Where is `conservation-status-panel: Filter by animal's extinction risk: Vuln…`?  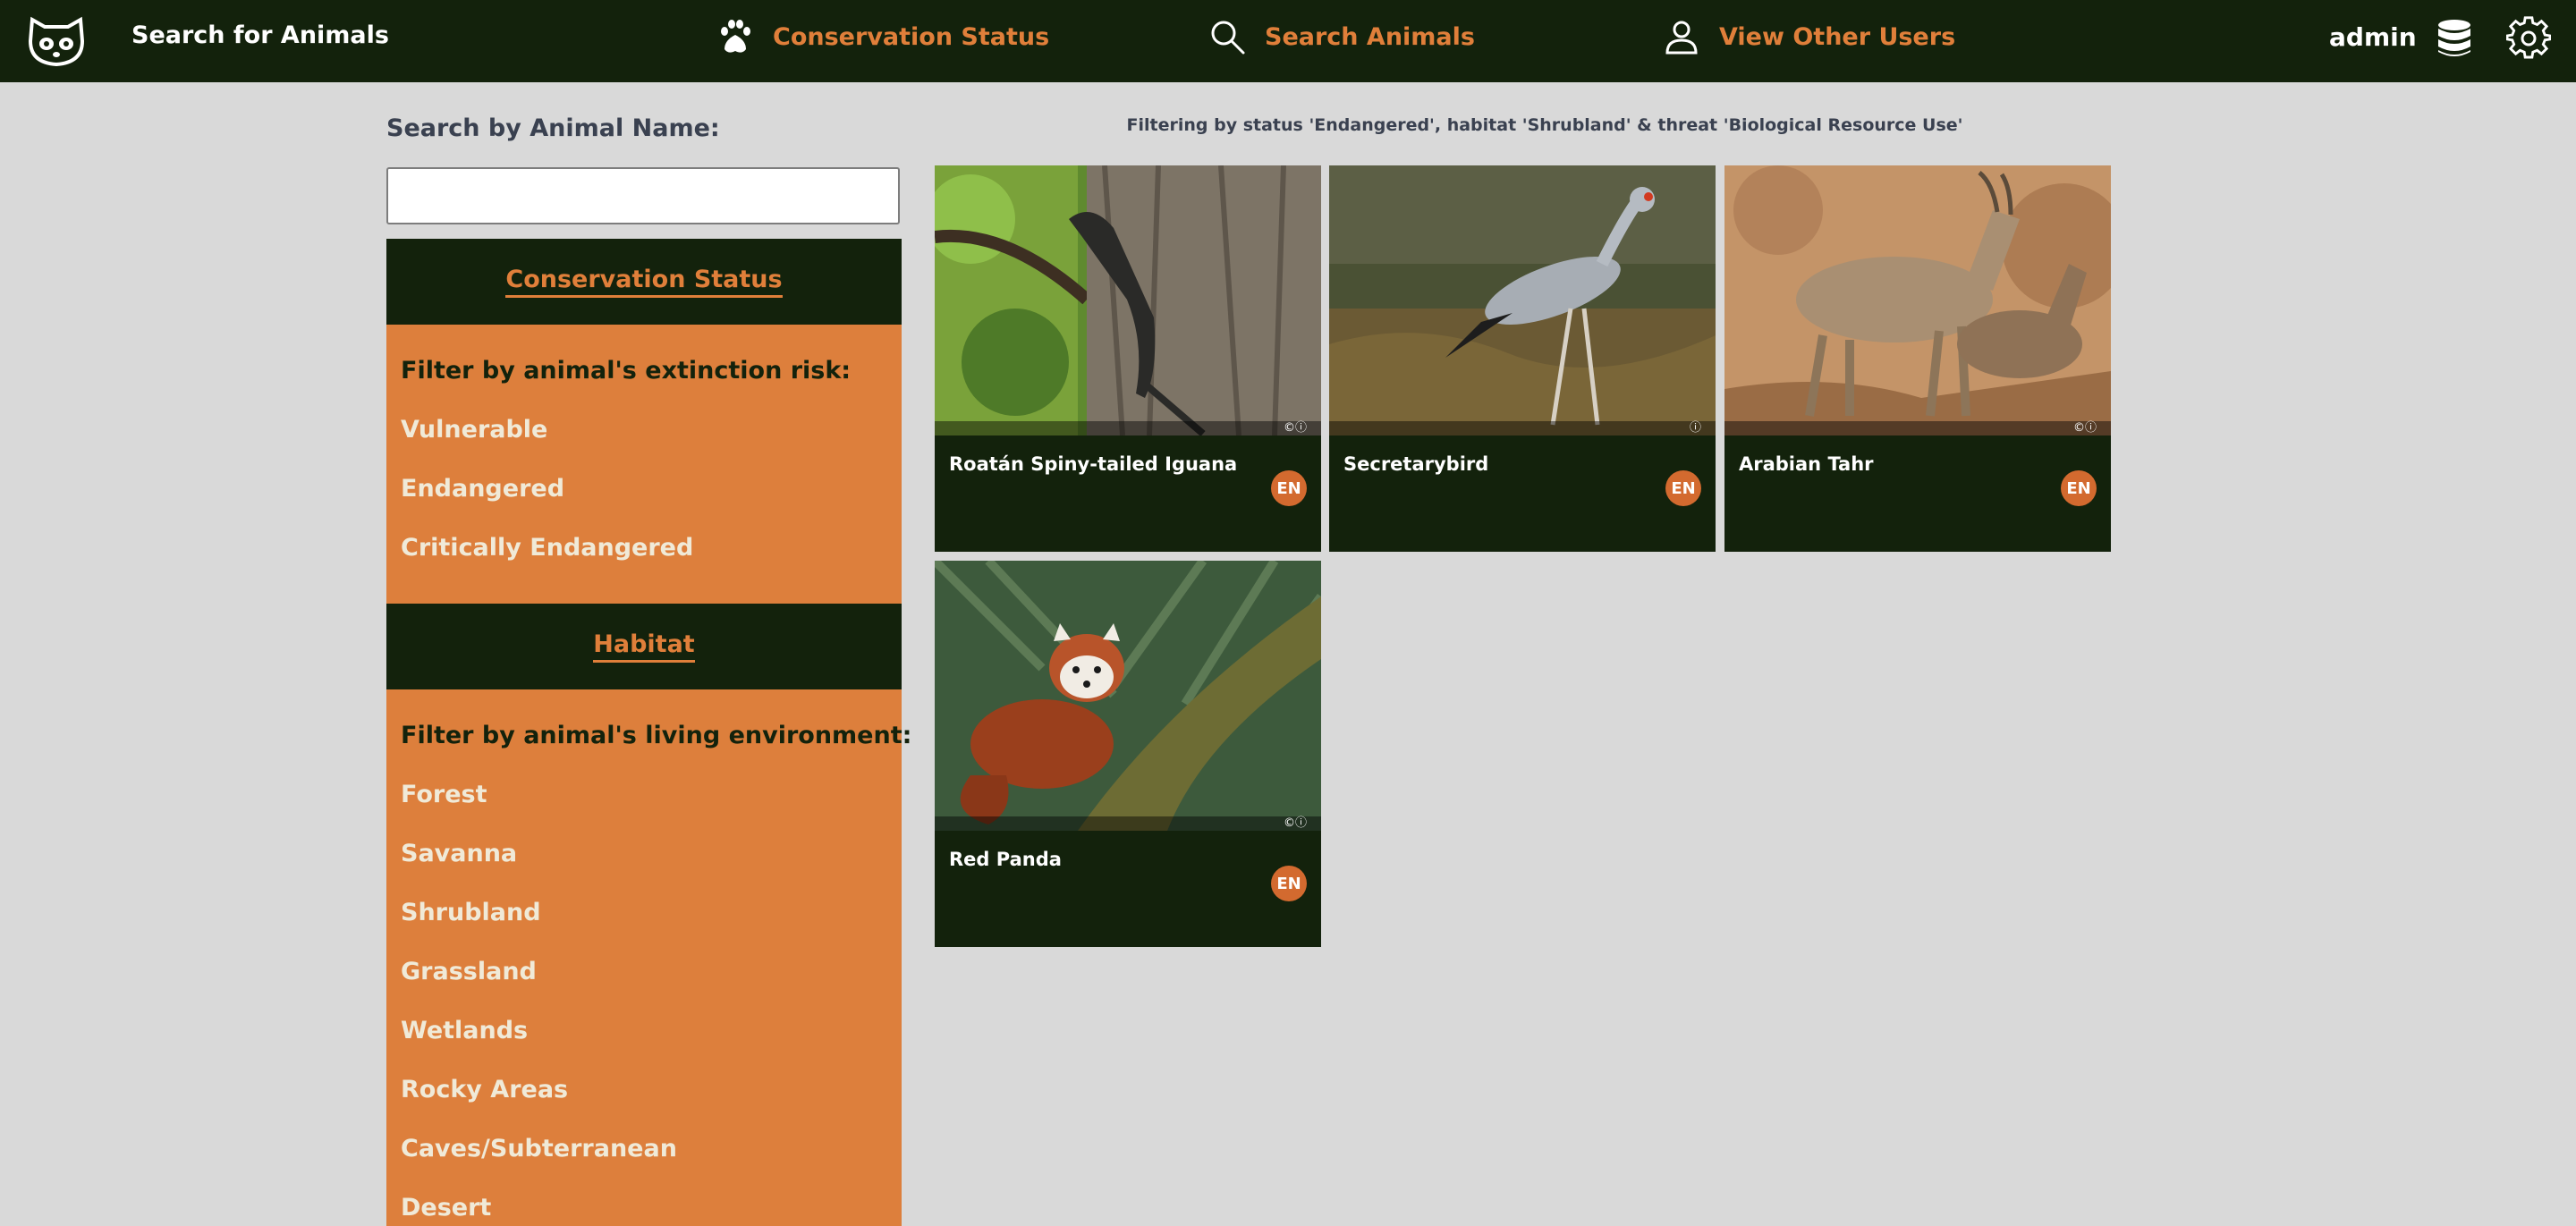
conservation-status-panel: Filter by animal's extinction risk: Vuln… is located at coordinates (644, 464).